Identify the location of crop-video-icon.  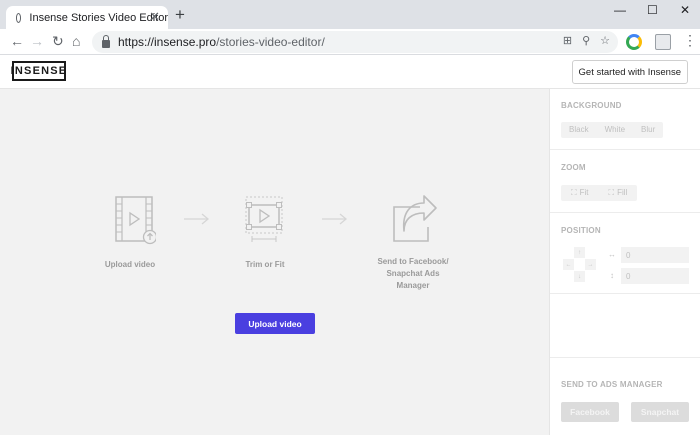
(264, 219).